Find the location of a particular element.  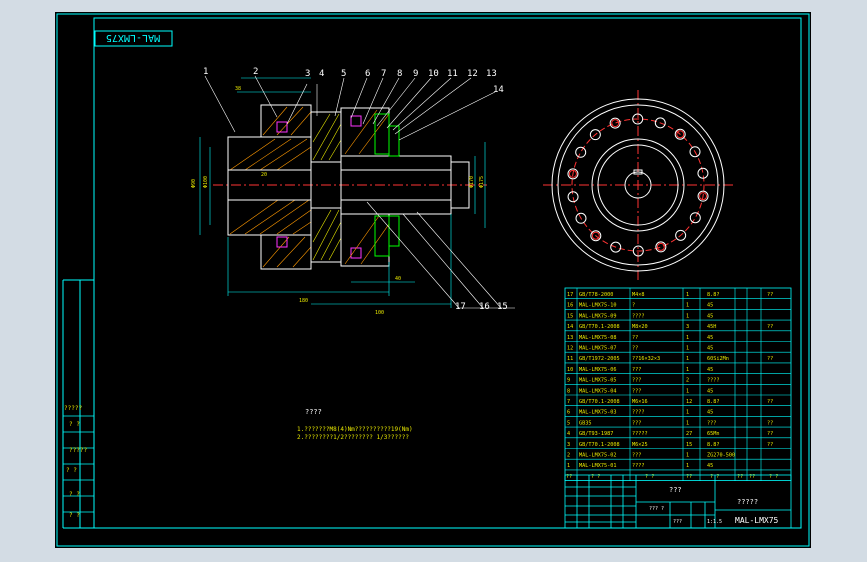

title-company: ??? is located at coordinates (675, 490).